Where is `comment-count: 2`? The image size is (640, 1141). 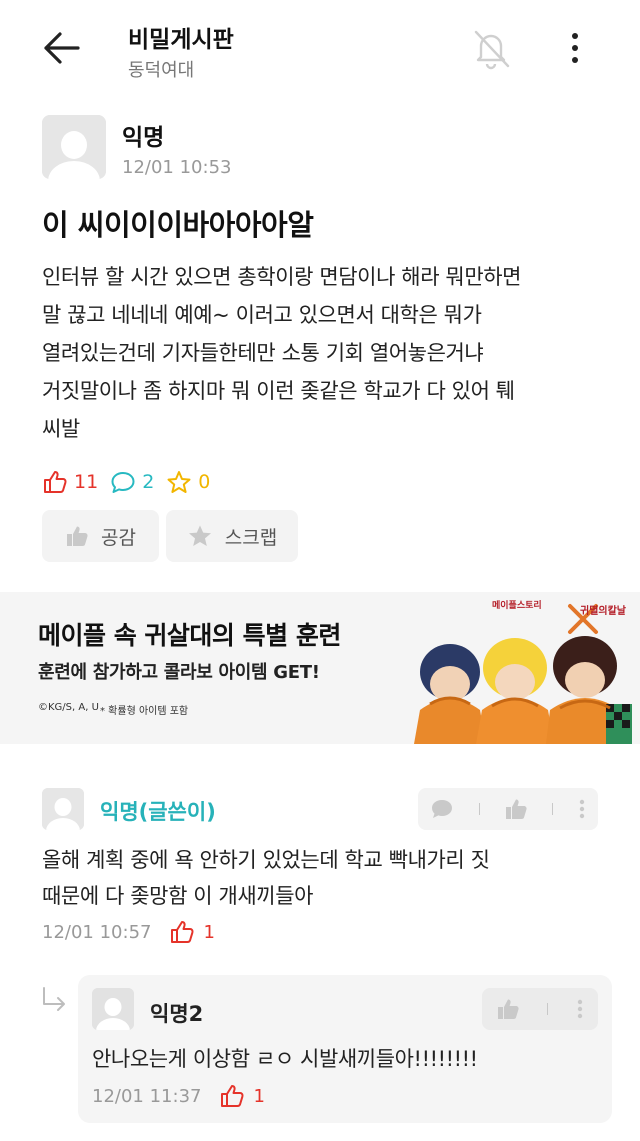 comment-count: 2 is located at coordinates (132, 482).